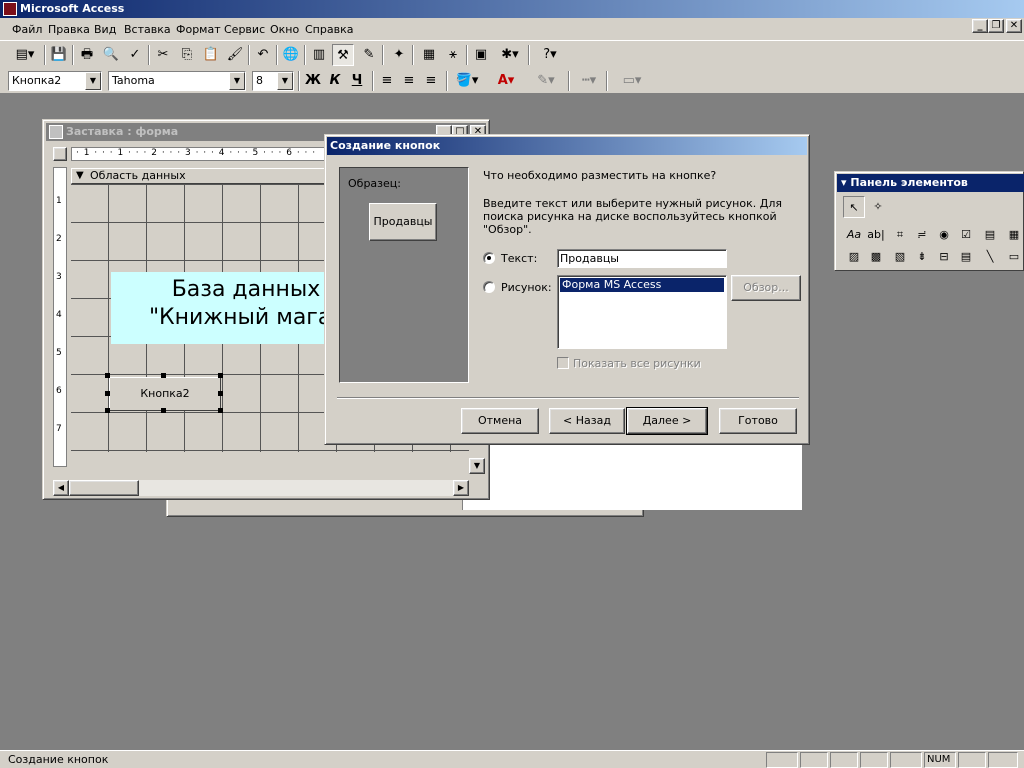  What do you see at coordinates (519, 258) in the screenshot?
I see `text-radio-label: Текст:` at bounding box center [519, 258].